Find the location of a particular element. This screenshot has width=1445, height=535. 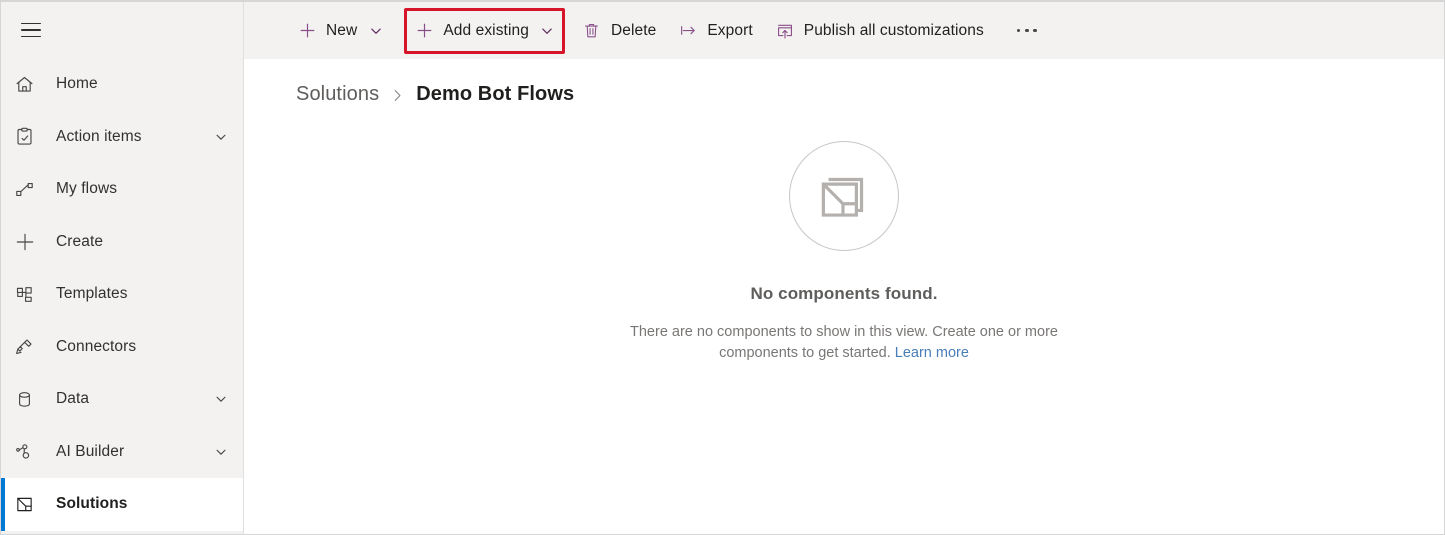

sidebar-item-create: Create is located at coordinates (122, 242).